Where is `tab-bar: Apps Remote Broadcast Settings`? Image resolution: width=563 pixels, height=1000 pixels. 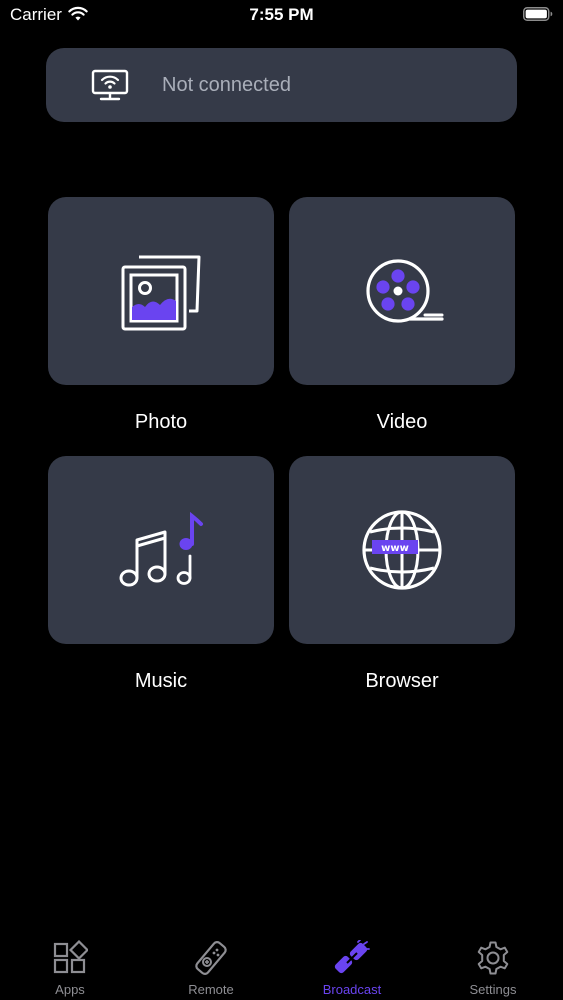
tab-bar: Apps Remote Broadcast Settings is located at coordinates (281, 965).